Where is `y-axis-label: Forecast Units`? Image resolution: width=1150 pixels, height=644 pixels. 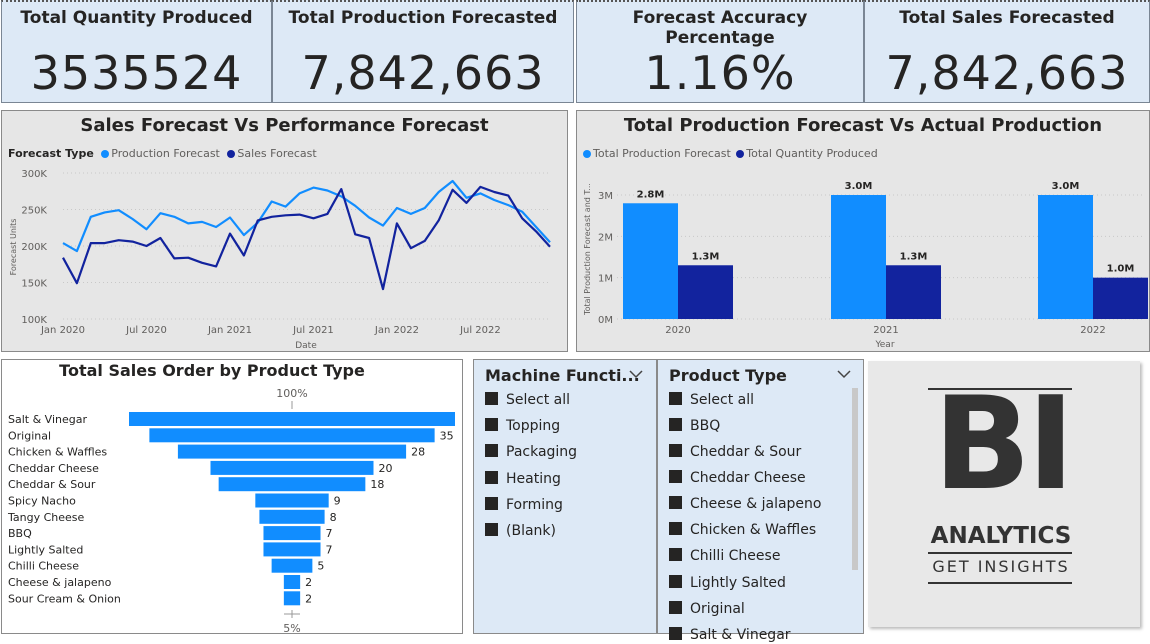 y-axis-label: Forecast Units is located at coordinates (13, 247).